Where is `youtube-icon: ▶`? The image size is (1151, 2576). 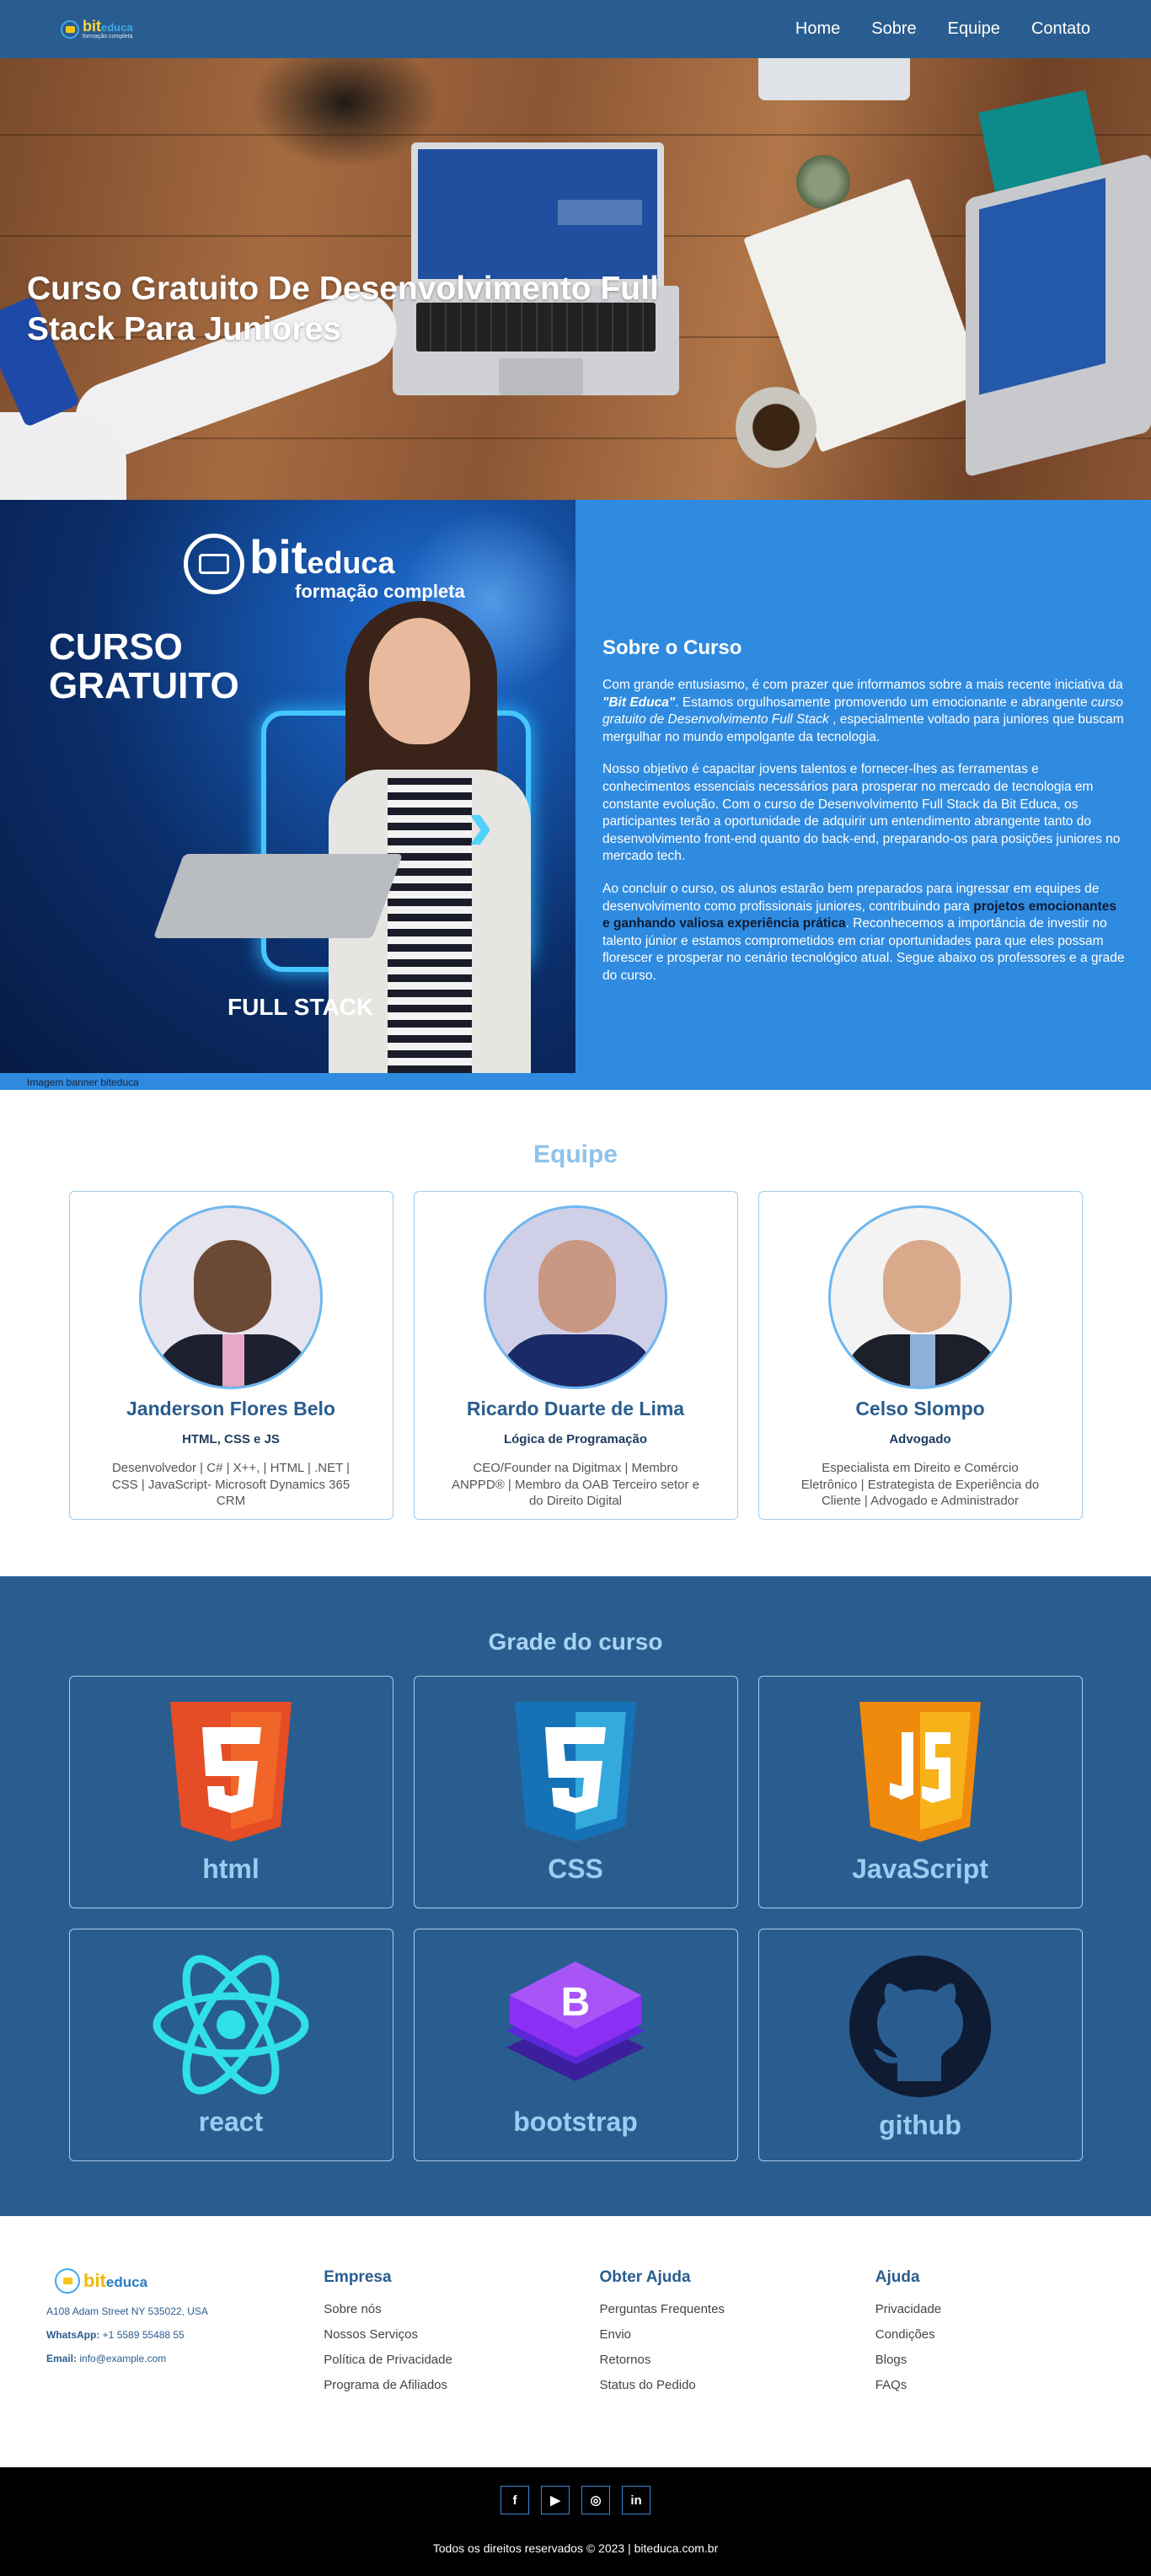 youtube-icon: ▶ is located at coordinates (555, 2500).